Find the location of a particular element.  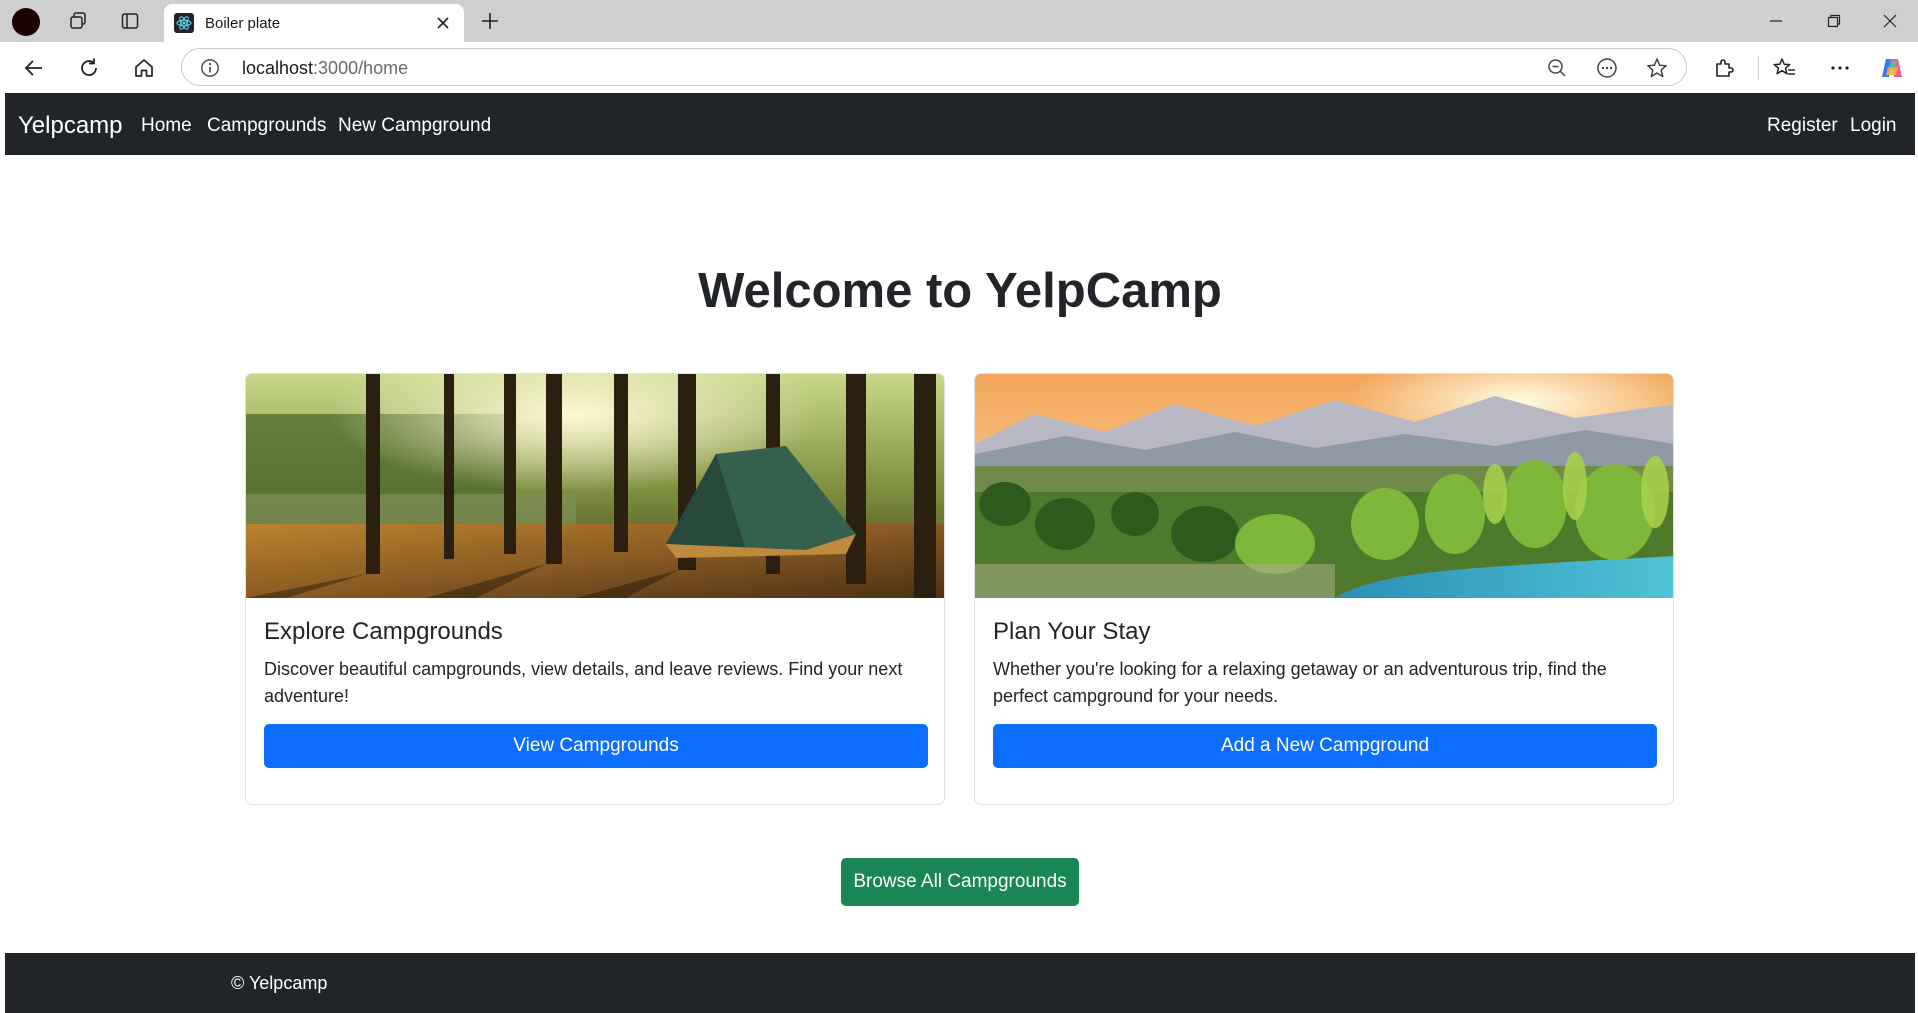

more-options-icon is located at coordinates (1840, 68).